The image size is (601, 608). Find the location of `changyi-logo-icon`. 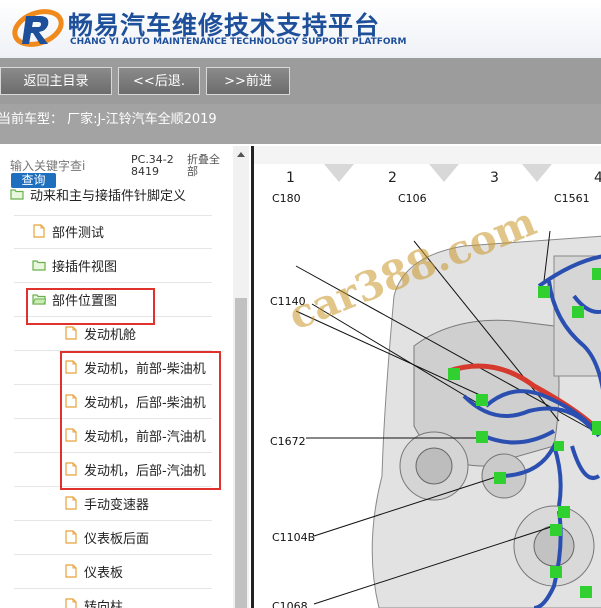

changyi-logo-icon is located at coordinates (38, 28).